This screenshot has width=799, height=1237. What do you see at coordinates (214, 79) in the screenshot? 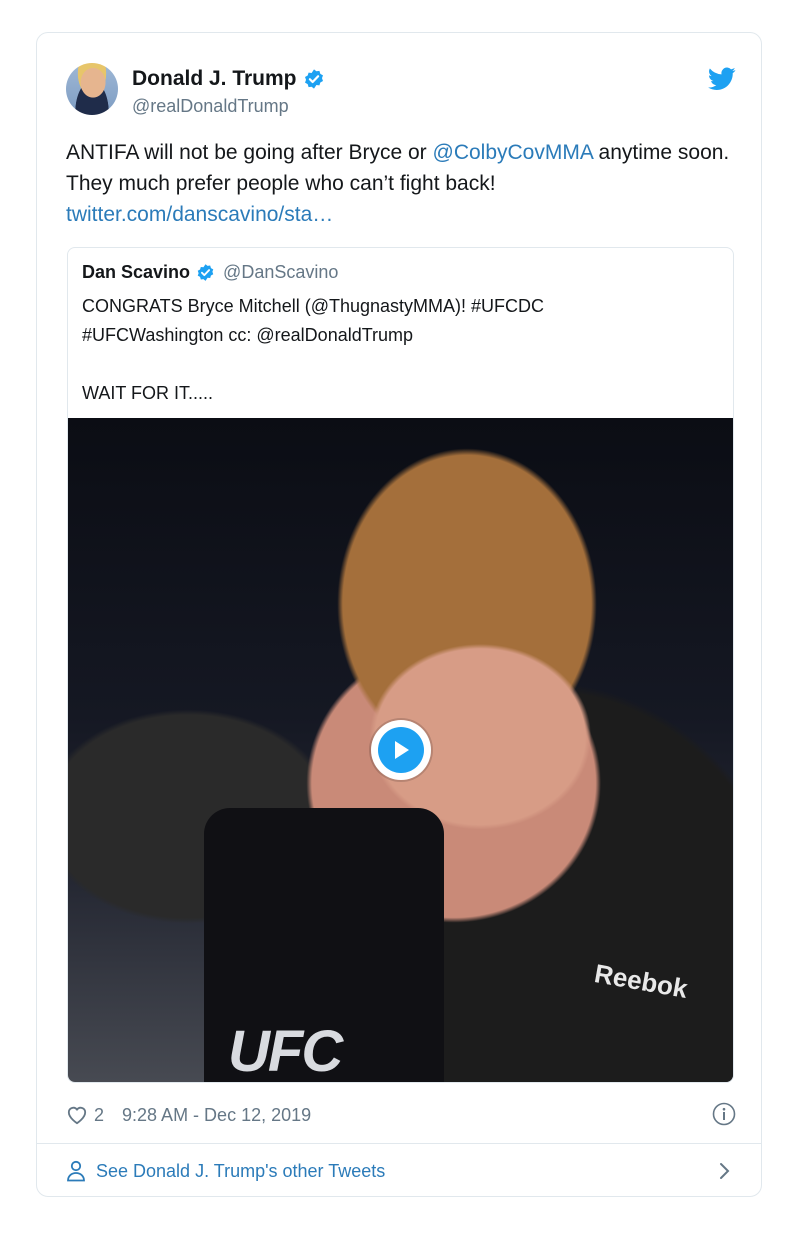
I see `author-name: Donald J. Trump` at bounding box center [214, 79].